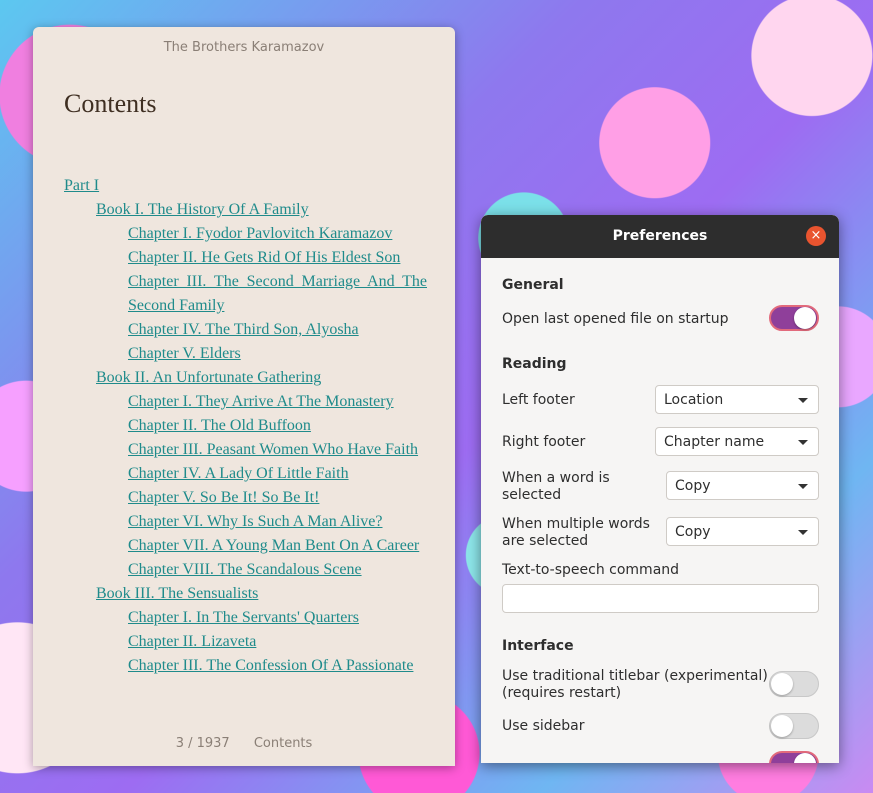  I want to click on multi-selected-label: When multiple words are selected, so click(576, 533).